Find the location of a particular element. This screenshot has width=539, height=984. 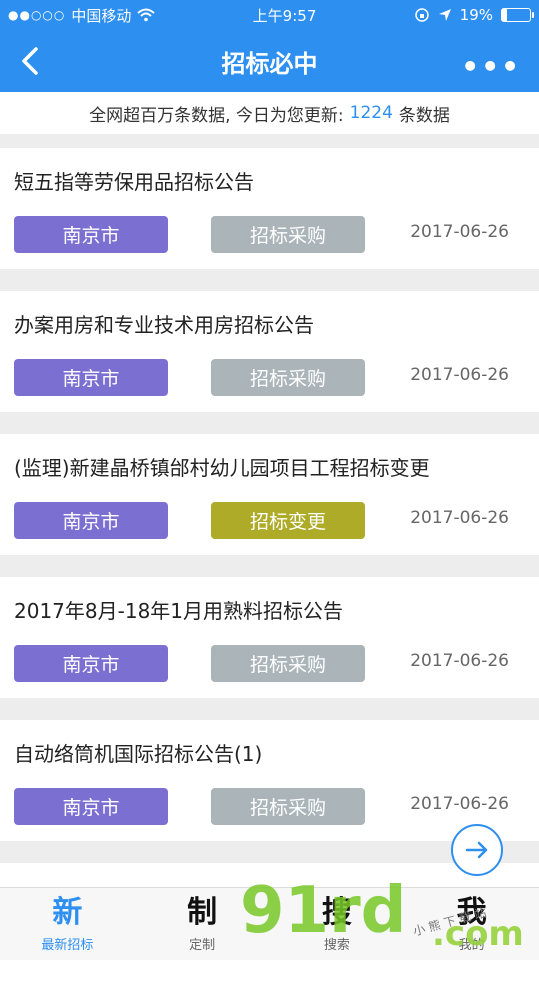

lock-rotation-icon is located at coordinates (421, 15).